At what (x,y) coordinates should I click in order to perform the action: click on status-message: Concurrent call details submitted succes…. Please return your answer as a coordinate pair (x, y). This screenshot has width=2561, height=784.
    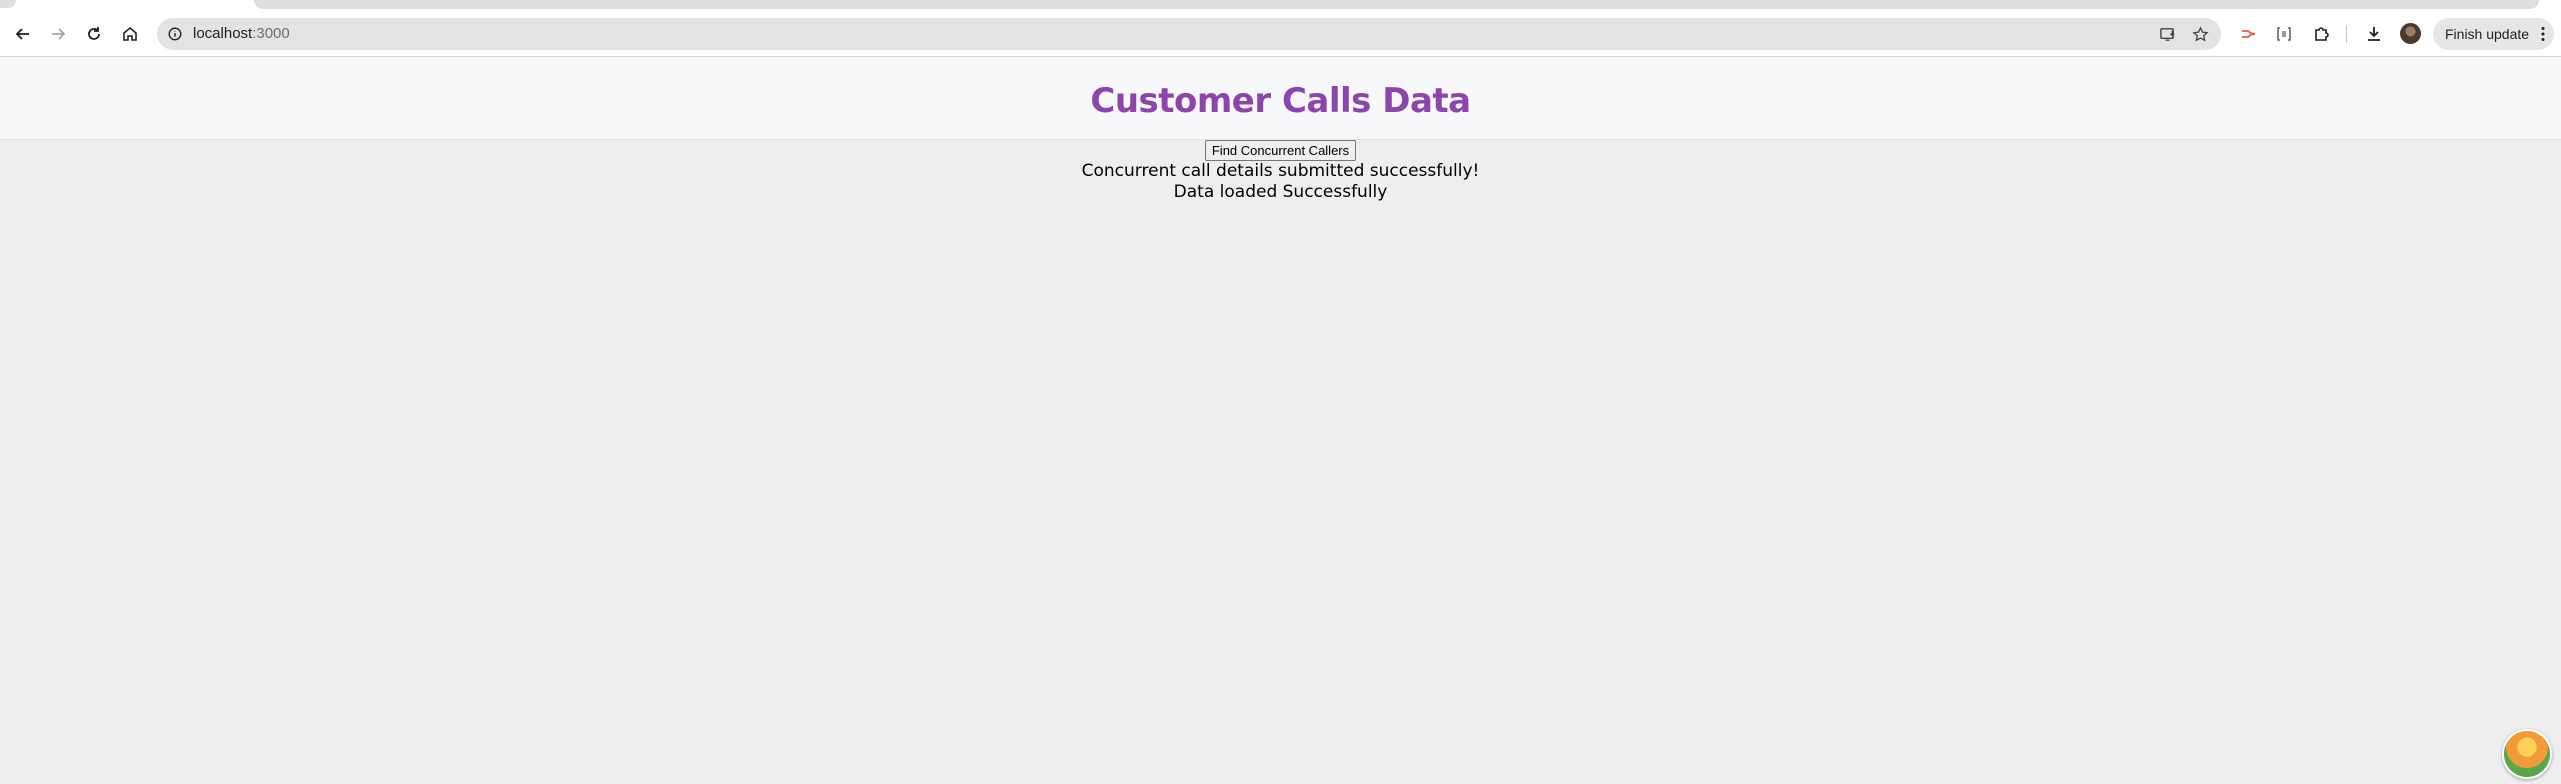
    Looking at the image, I should click on (1280, 171).